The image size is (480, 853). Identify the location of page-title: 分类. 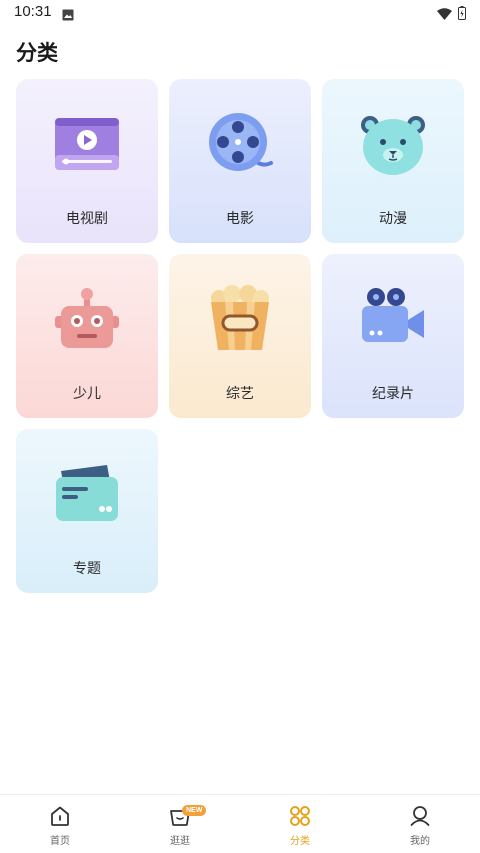
(37, 53).